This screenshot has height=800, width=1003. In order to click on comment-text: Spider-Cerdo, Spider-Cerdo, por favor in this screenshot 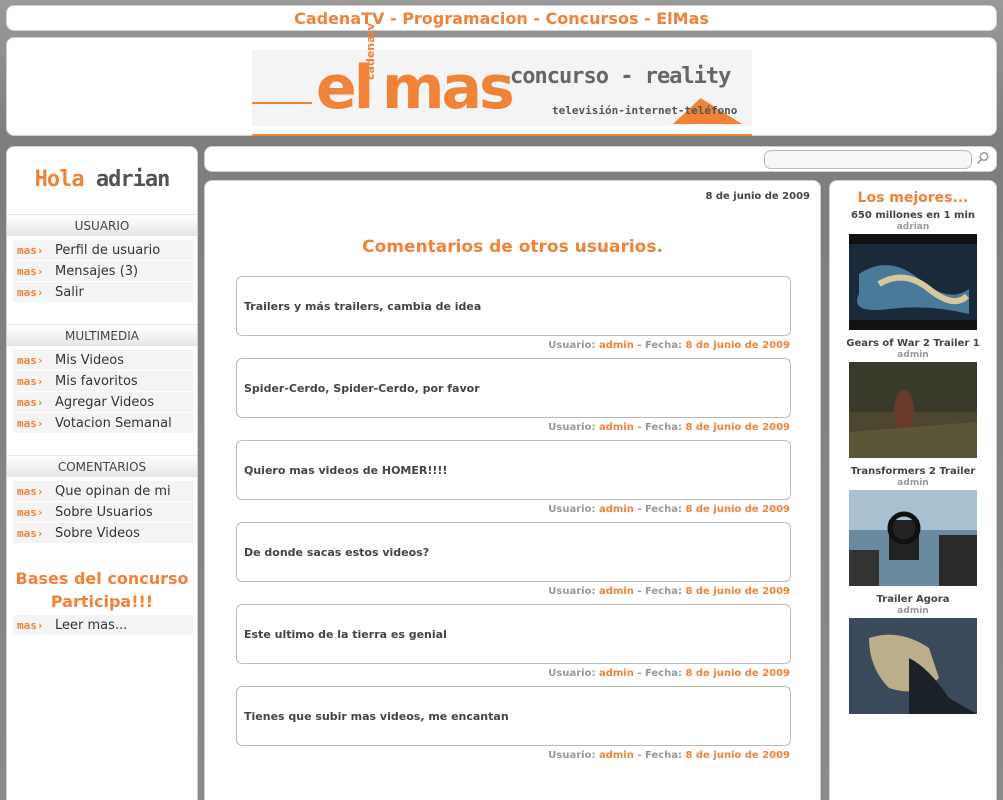, I will do `click(513, 388)`.